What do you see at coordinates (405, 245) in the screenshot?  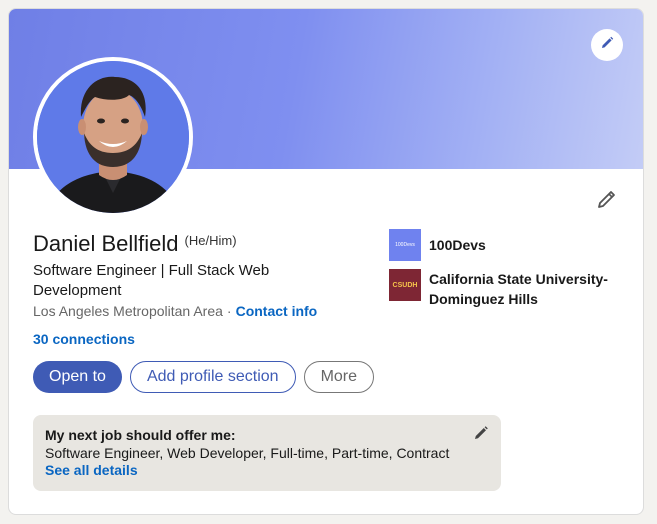 I see `100devs-logo: 100Devs` at bounding box center [405, 245].